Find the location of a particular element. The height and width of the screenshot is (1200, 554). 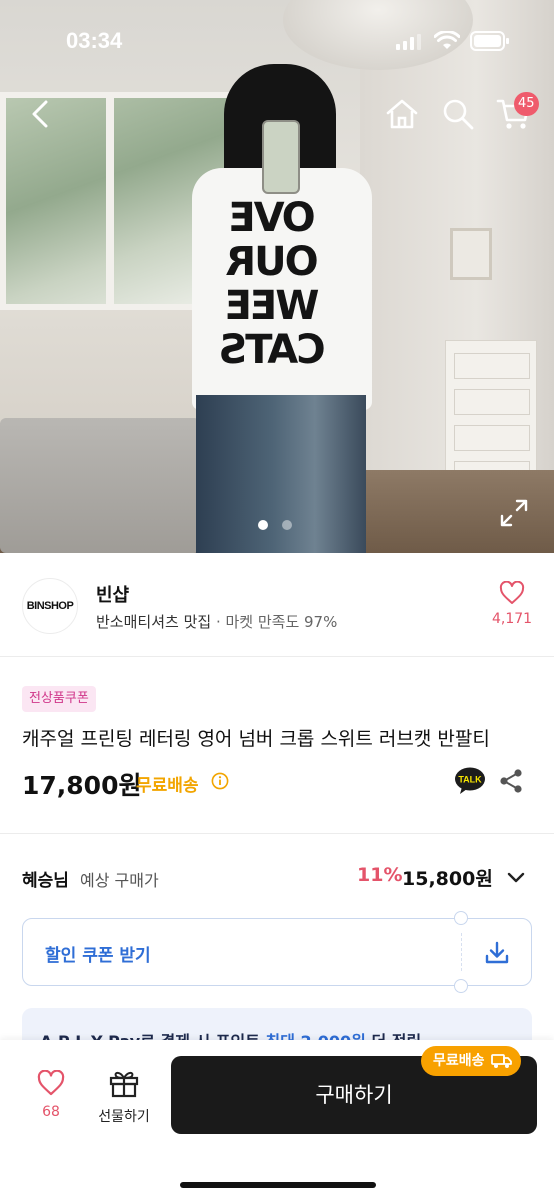

search-icon is located at coordinates (458, 114).